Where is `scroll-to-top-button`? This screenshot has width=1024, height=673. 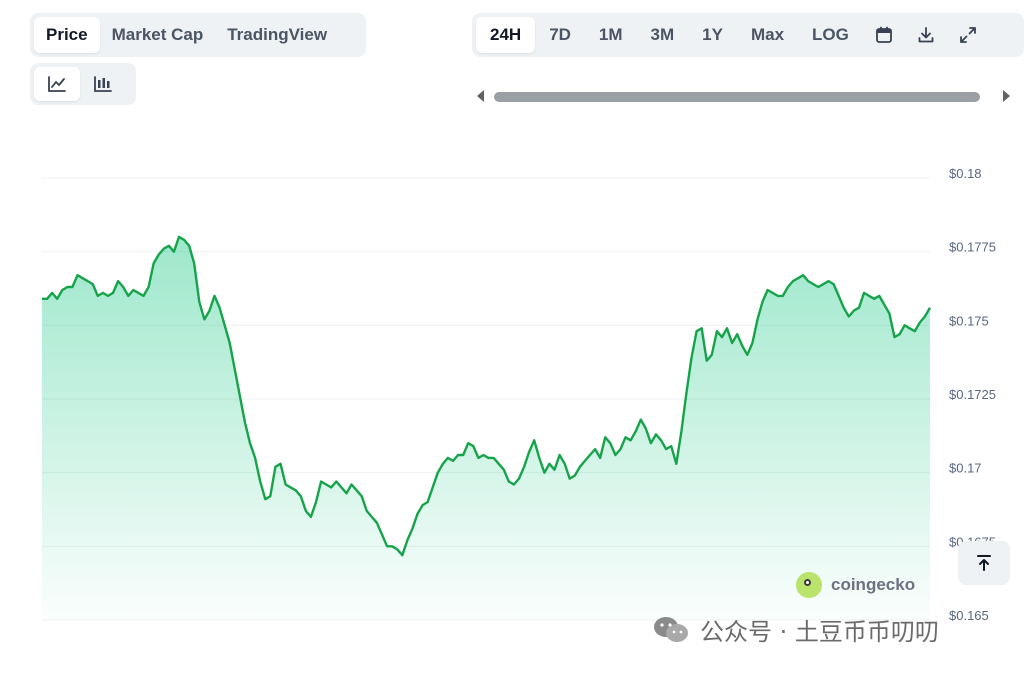
scroll-to-top-button is located at coordinates (984, 563).